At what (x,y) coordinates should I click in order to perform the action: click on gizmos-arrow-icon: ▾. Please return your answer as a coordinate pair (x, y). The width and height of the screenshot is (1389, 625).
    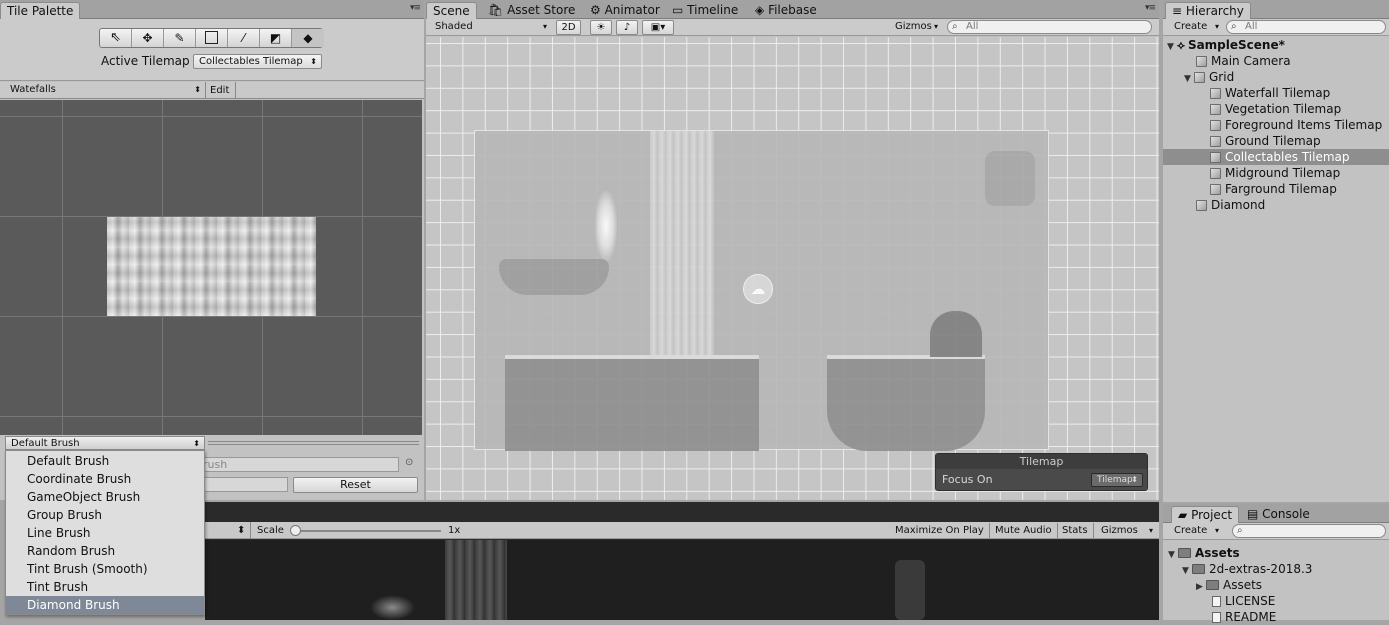
    Looking at the image, I should click on (1151, 530).